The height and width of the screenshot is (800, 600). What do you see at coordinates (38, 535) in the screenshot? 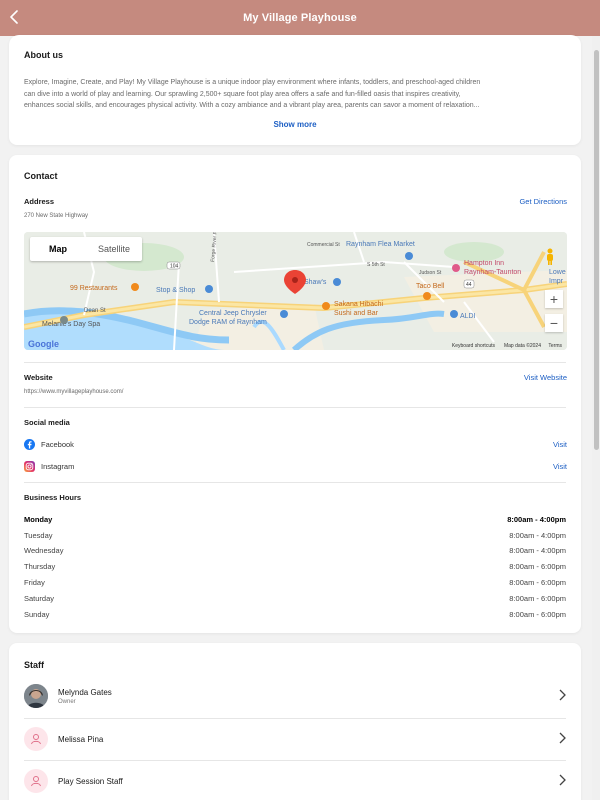
I see `hours-day: Tuesday` at bounding box center [38, 535].